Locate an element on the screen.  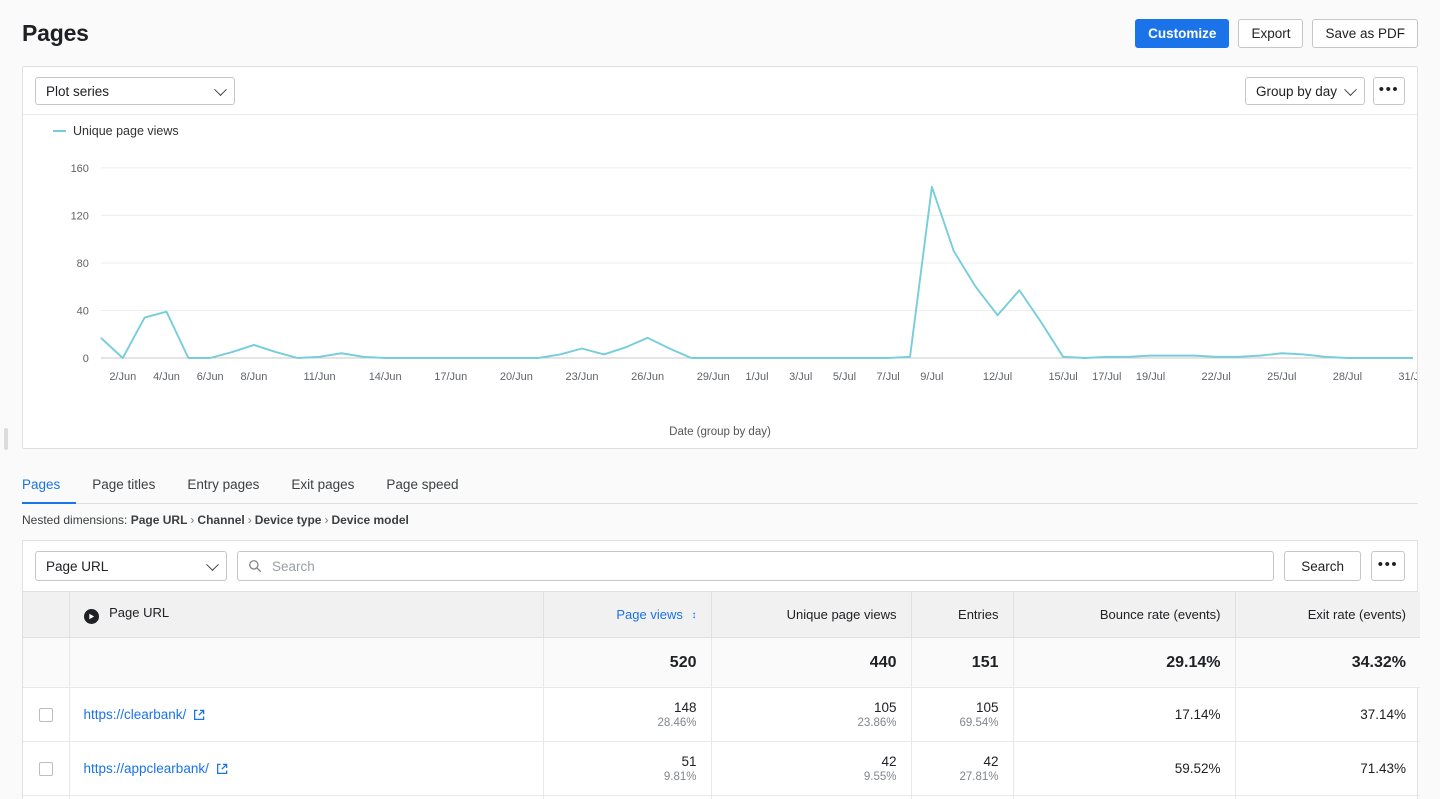
search-box is located at coordinates (756, 566).